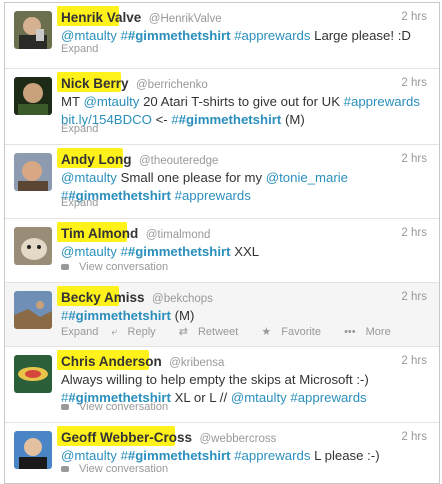 Image resolution: width=442 pixels, height=484 pixels. I want to click on more-button: ••• More, so click(372, 332).